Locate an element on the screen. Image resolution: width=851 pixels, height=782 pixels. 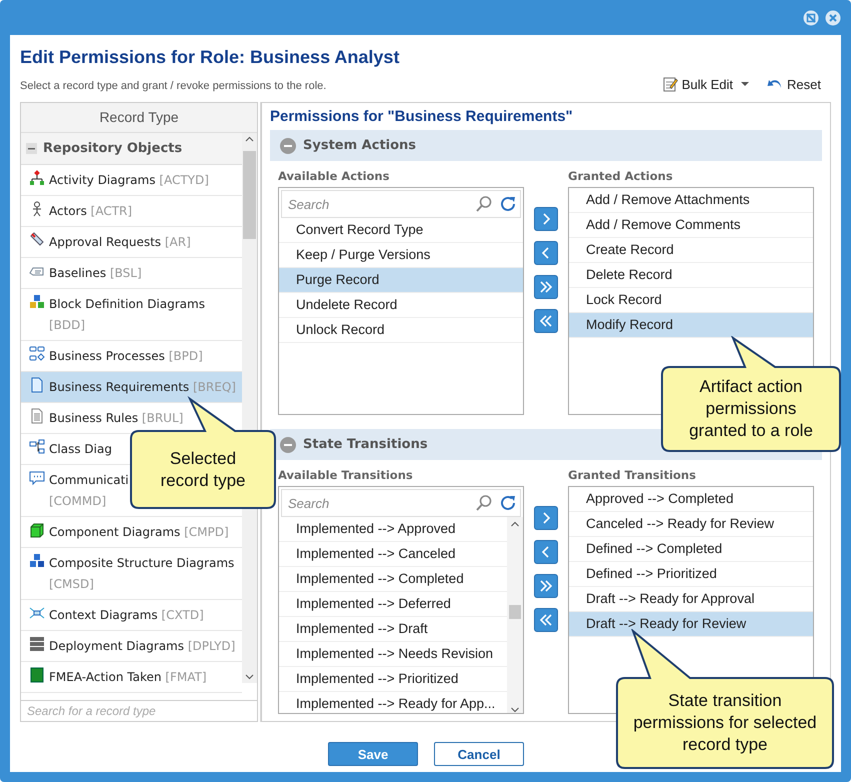
permissions-heading: Permissions for "Business Requirements" is located at coordinates (422, 117).